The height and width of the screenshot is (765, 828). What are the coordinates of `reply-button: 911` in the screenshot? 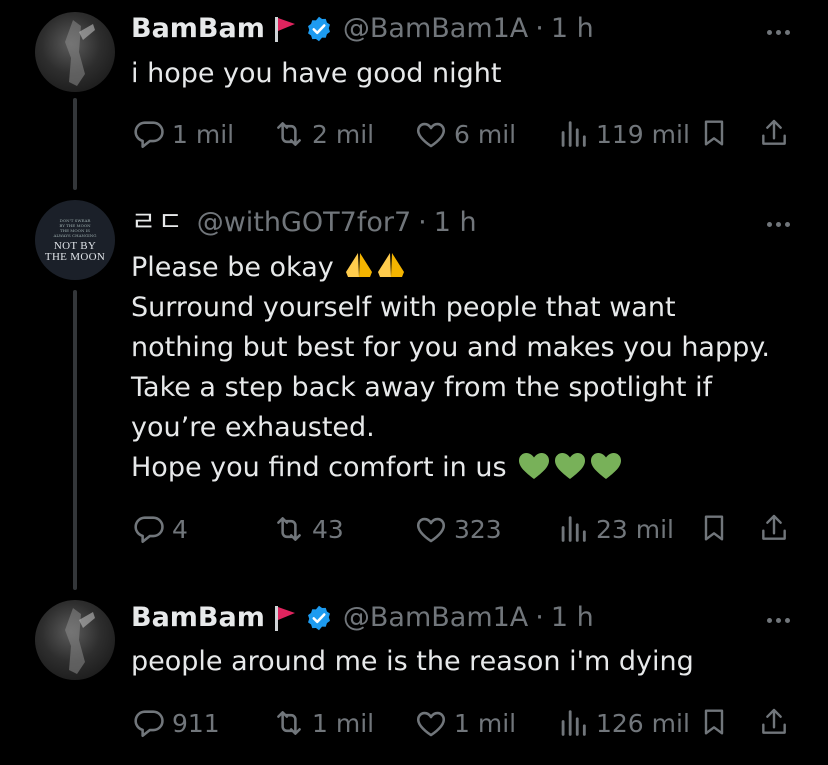 It's located at (176, 723).